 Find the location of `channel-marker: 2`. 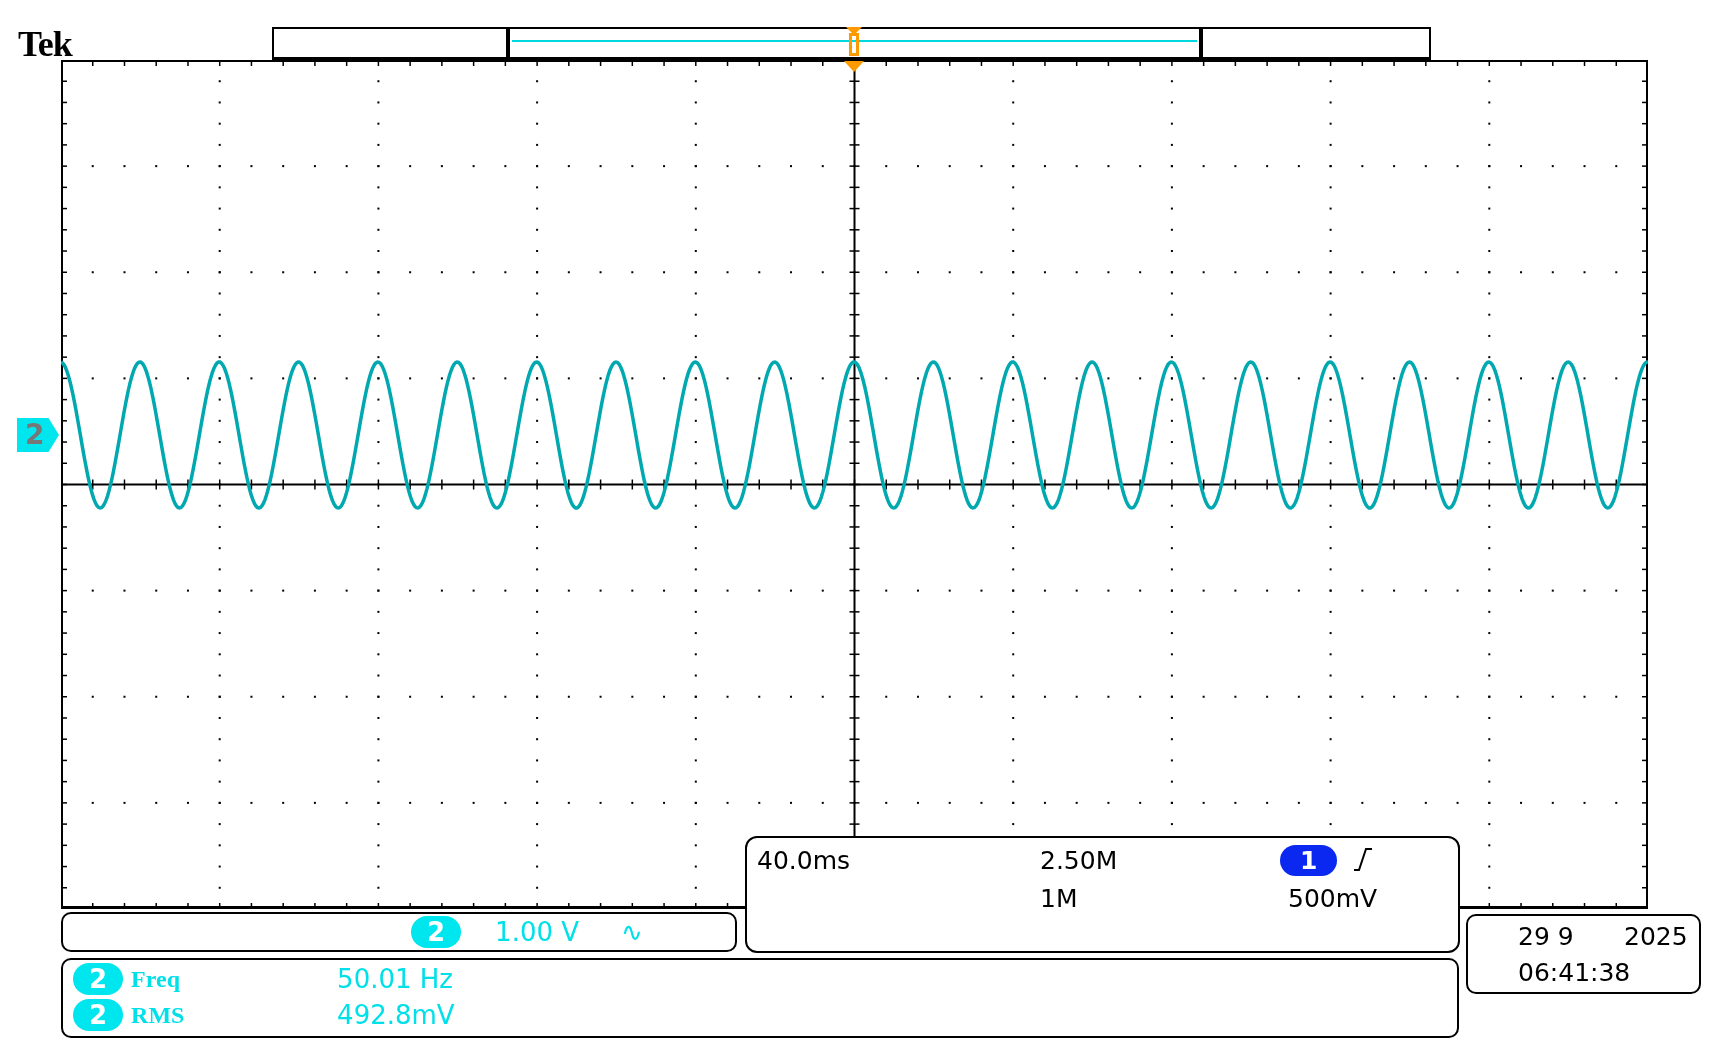

channel-marker: 2 is located at coordinates (38, 435).